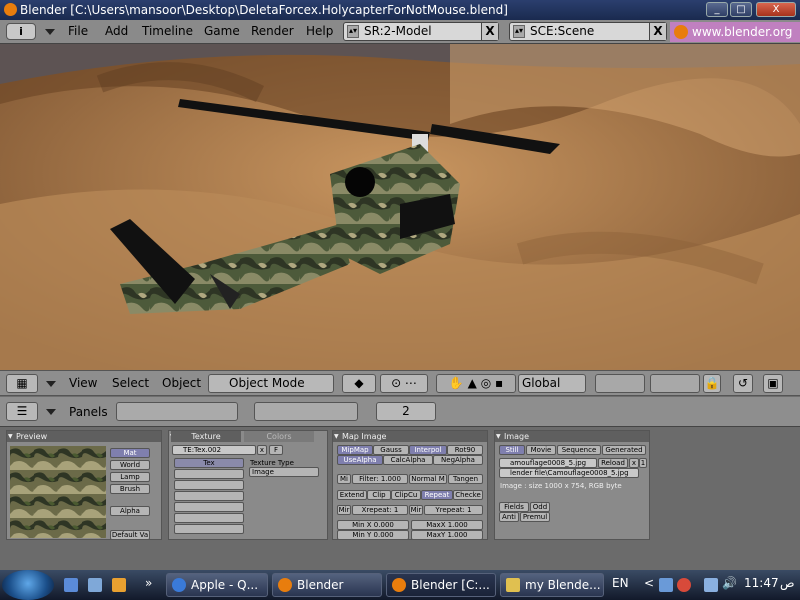 This screenshot has height=600, width=800. Describe the element at coordinates (712, 383) in the screenshot. I see `lock-icon: 🔒` at that location.